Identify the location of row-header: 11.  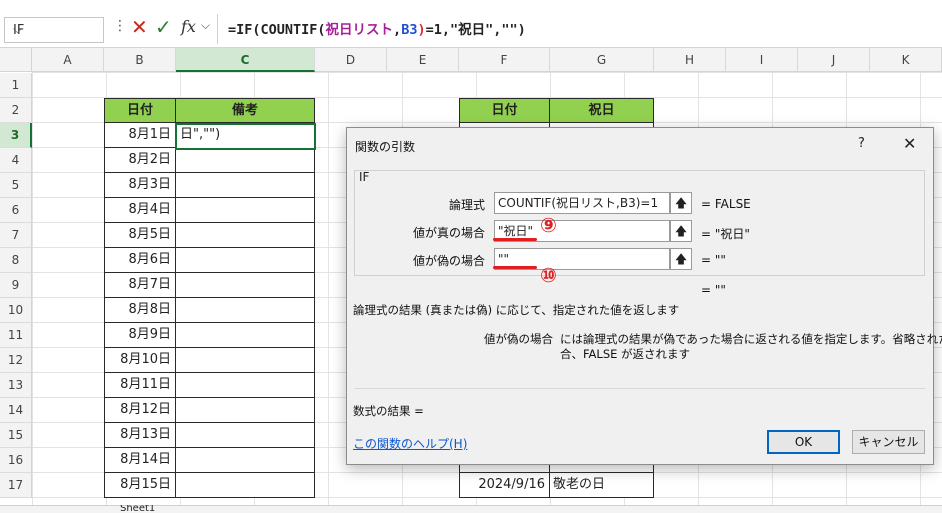
(16, 335).